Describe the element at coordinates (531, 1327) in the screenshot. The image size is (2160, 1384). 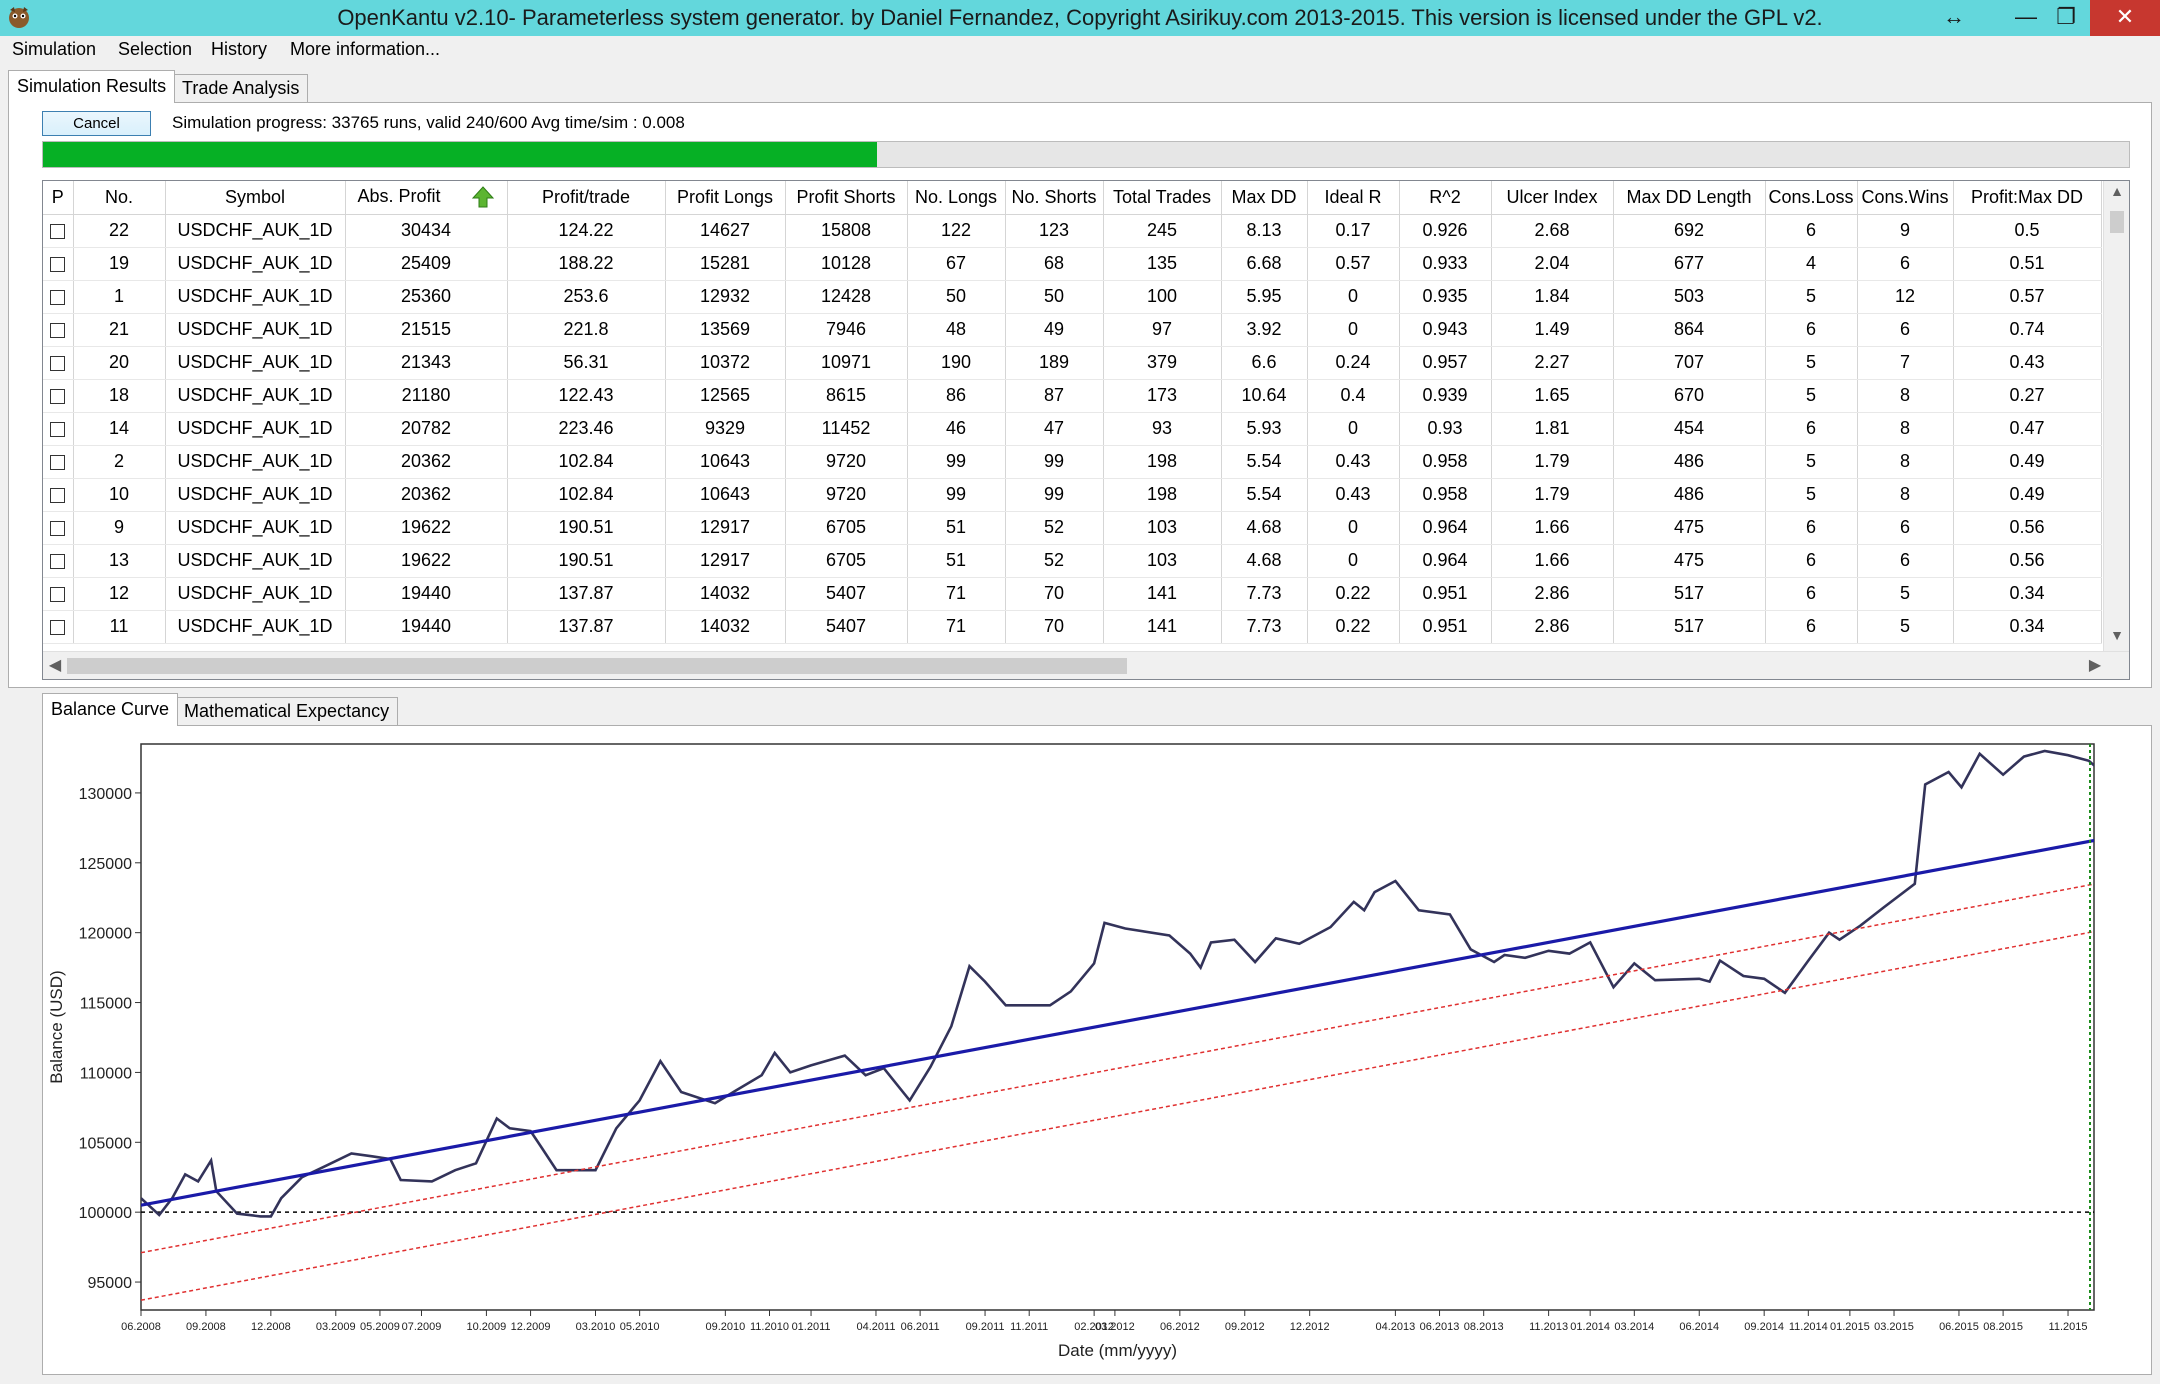
I see `x-tick-label: 12.2009` at that location.